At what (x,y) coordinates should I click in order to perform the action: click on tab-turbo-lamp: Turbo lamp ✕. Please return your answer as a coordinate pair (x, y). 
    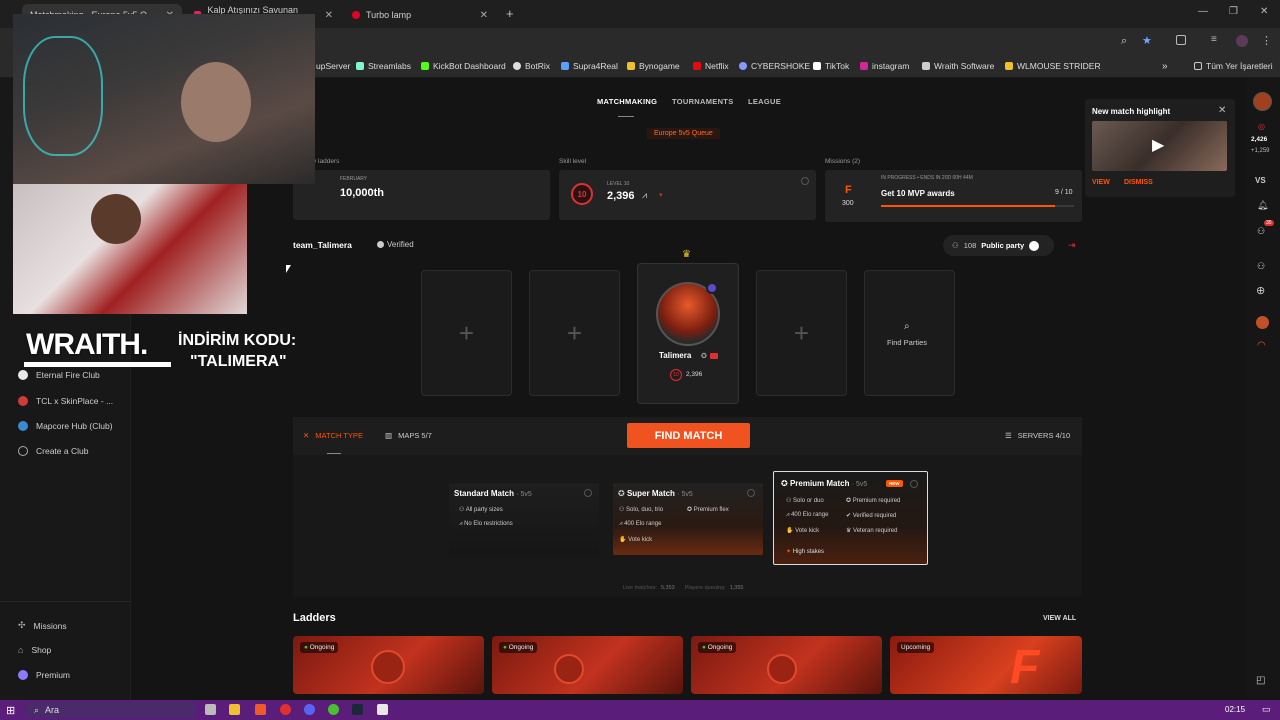
    Looking at the image, I should click on (420, 15).